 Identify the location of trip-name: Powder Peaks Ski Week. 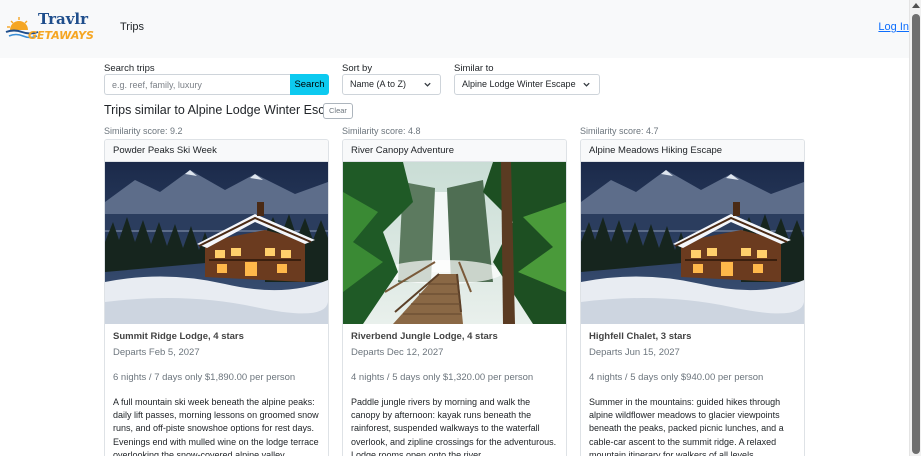
(216, 151).